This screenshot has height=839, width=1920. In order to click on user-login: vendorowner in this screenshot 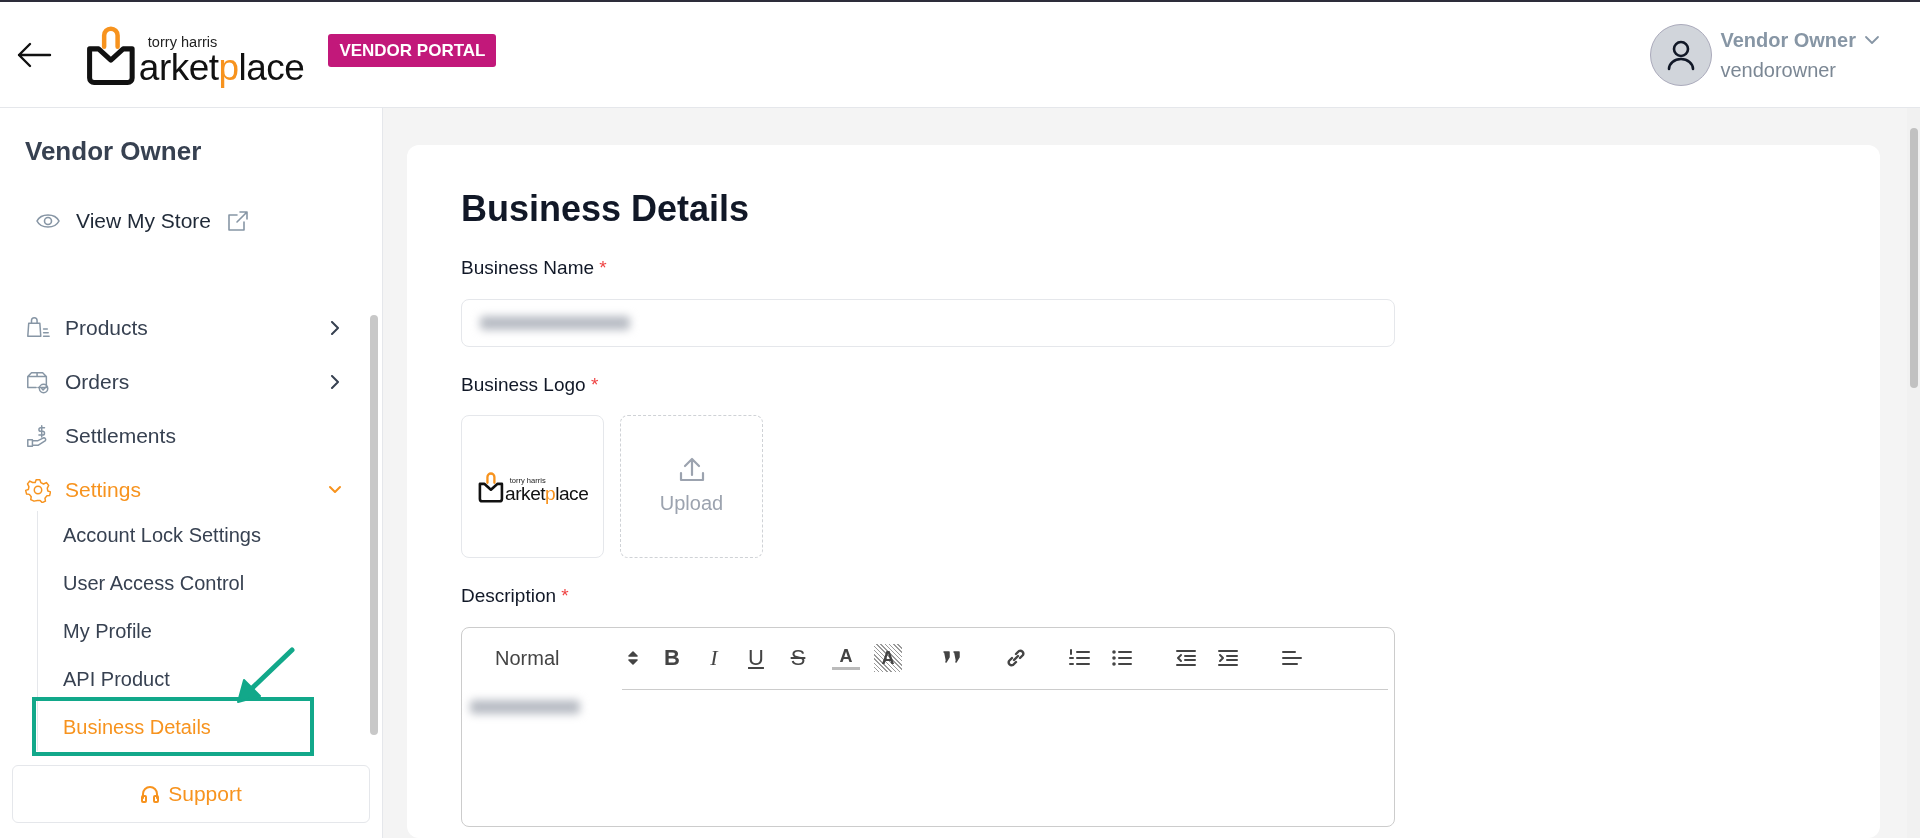, I will do `click(1779, 70)`.